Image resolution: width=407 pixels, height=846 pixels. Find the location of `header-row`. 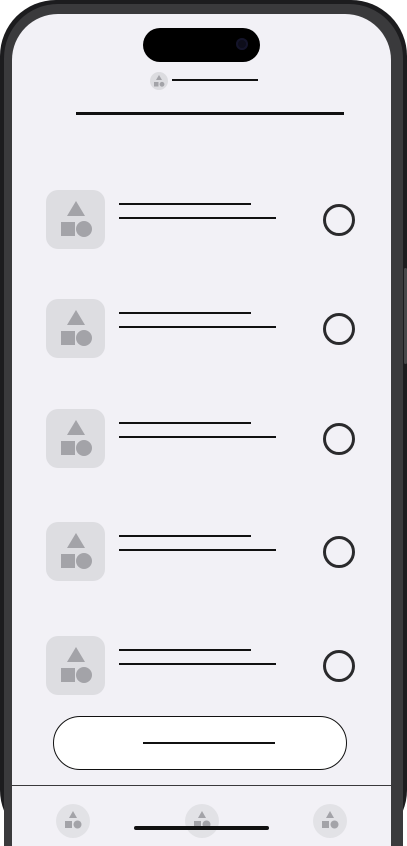

header-row is located at coordinates (210, 81).